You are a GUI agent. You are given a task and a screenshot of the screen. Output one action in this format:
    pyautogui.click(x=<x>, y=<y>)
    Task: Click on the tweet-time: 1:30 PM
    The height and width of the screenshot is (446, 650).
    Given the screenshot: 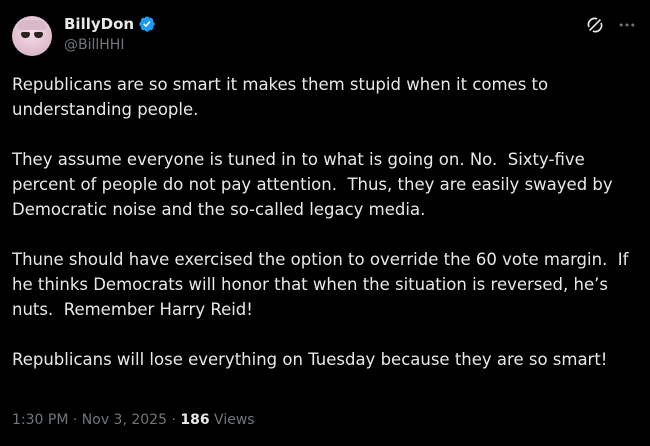 What is the action you would take?
    pyautogui.click(x=40, y=420)
    